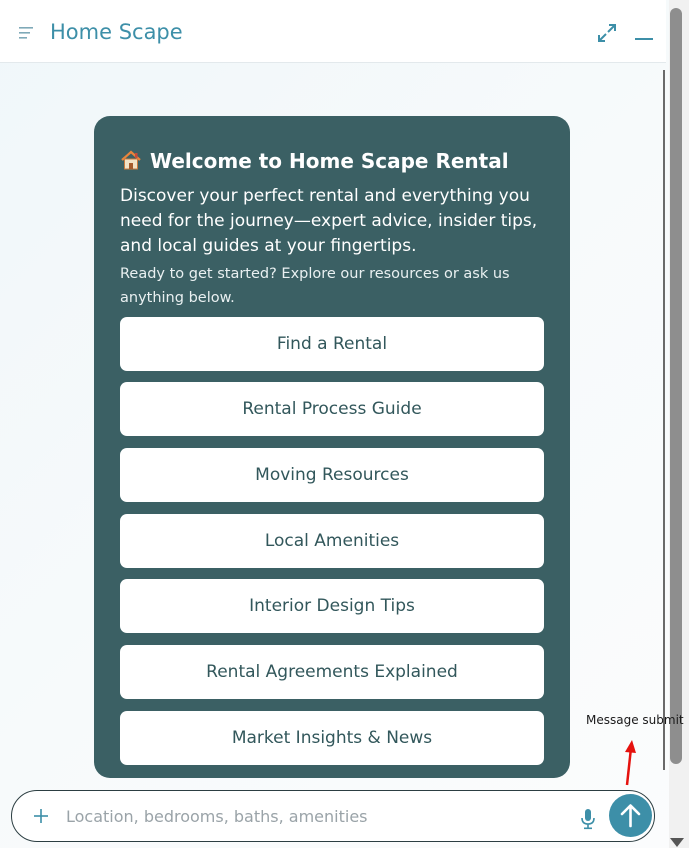 The image size is (689, 848). I want to click on welcome-title-row: Welcome to Home Scape Rental, so click(340, 161).